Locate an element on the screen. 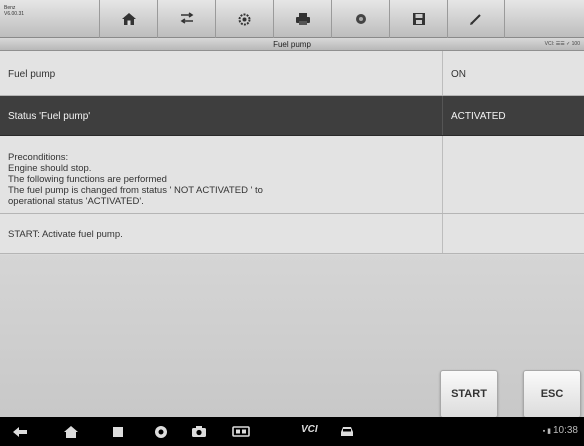 Image resolution: width=584 pixels, height=446 pixels. text-line: The following functions are performed is located at coordinates (87, 179).